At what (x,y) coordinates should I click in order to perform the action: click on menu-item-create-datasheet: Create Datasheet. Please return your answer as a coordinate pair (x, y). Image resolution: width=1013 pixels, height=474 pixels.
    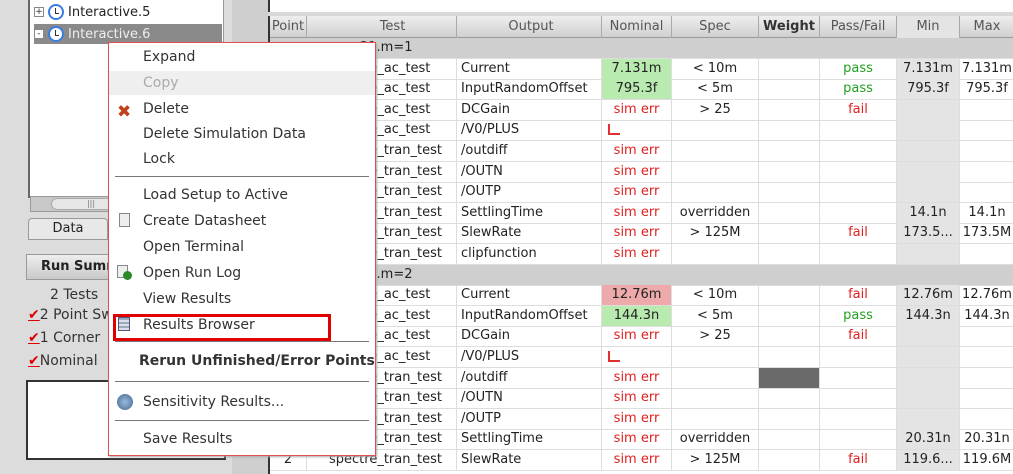
    Looking at the image, I should click on (242, 221).